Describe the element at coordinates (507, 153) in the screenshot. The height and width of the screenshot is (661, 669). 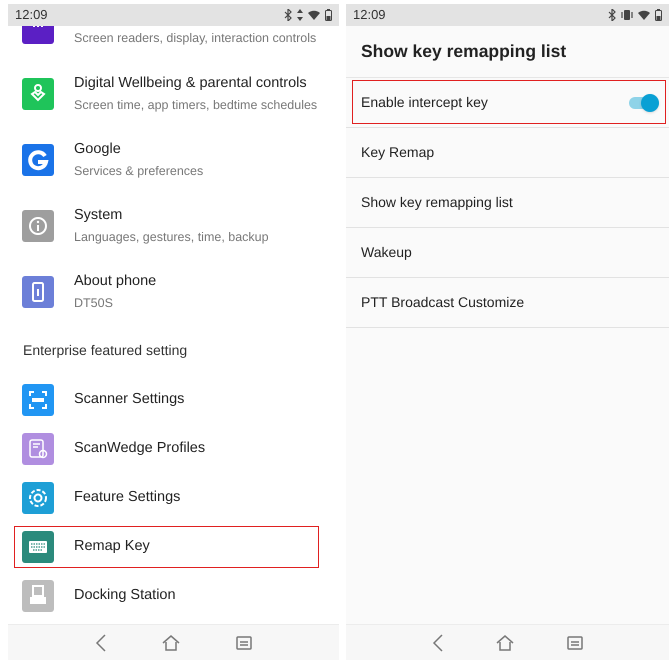
I see `settings-row: Key Remap` at that location.